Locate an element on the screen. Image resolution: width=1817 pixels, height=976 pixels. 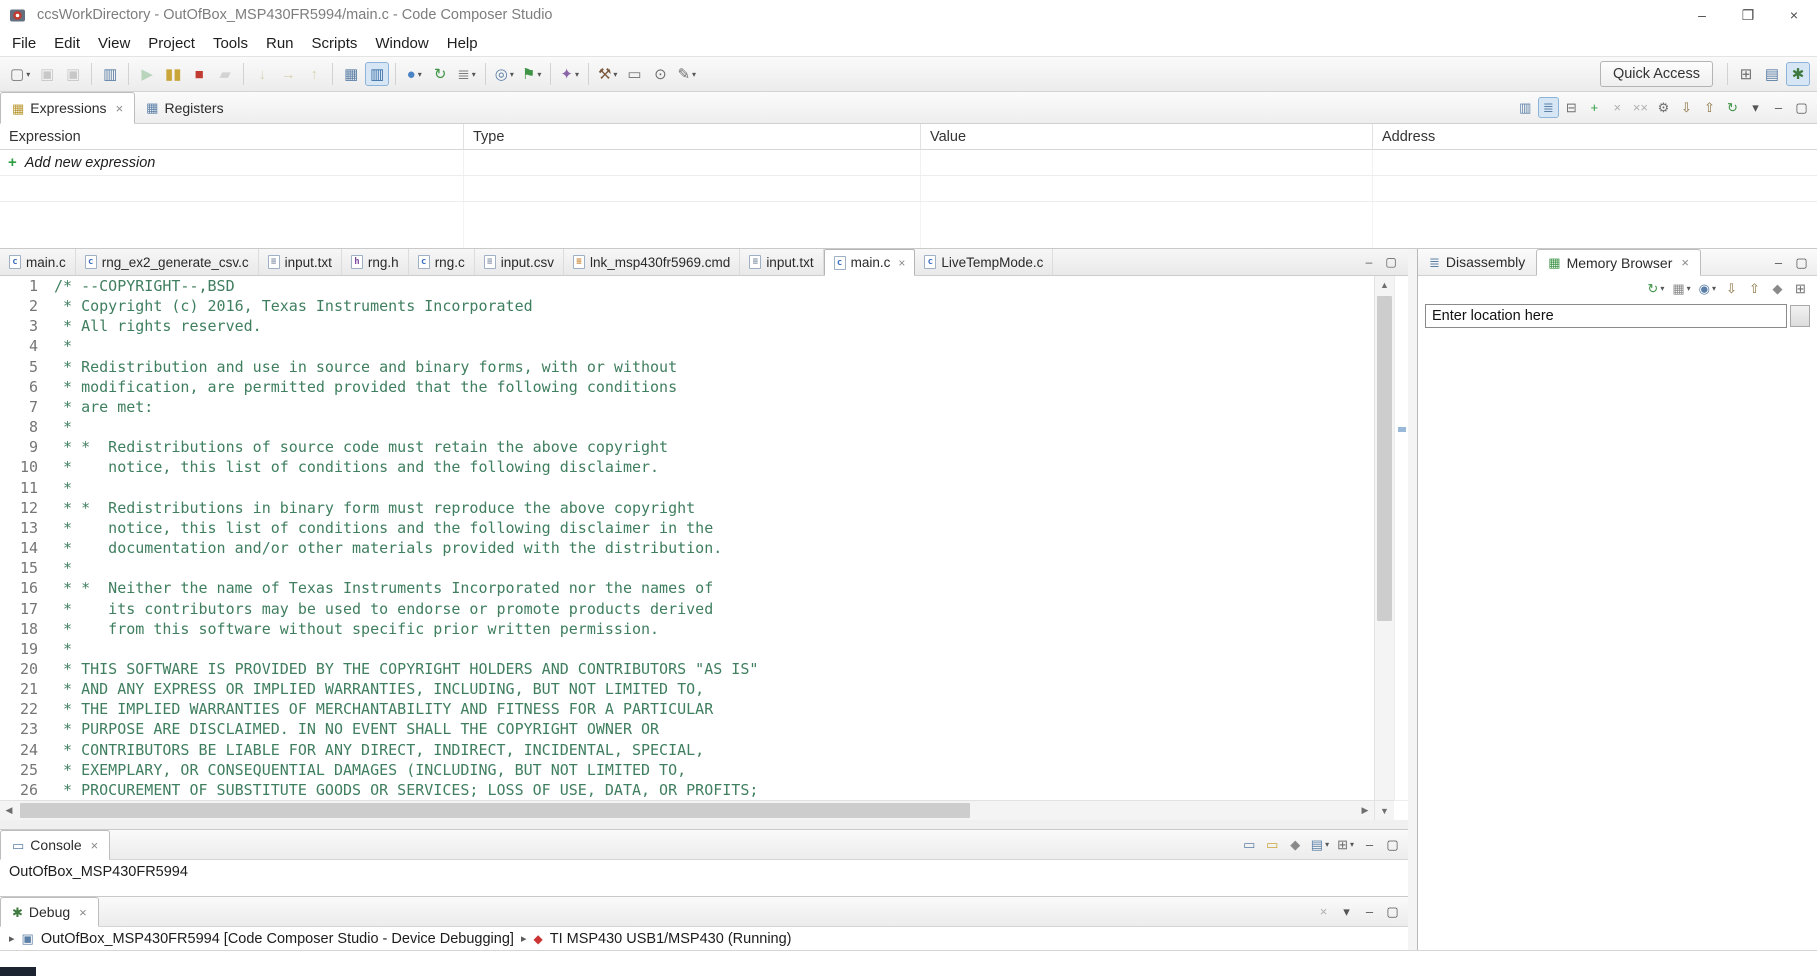
memory-config-icon: ▦ ▾ is located at coordinates (1681, 288).